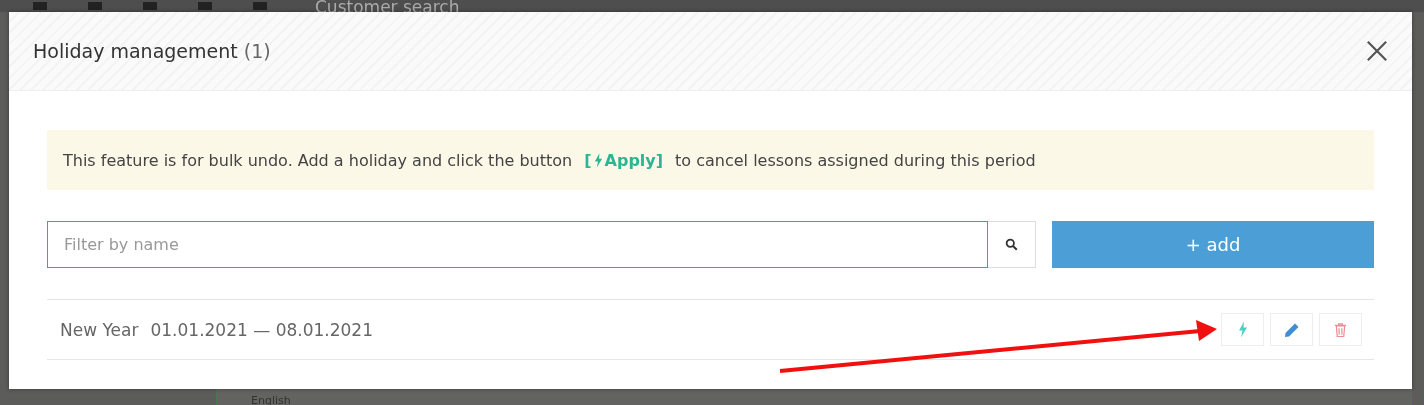 This screenshot has width=1424, height=405. I want to click on delete-button, so click(1340, 329).